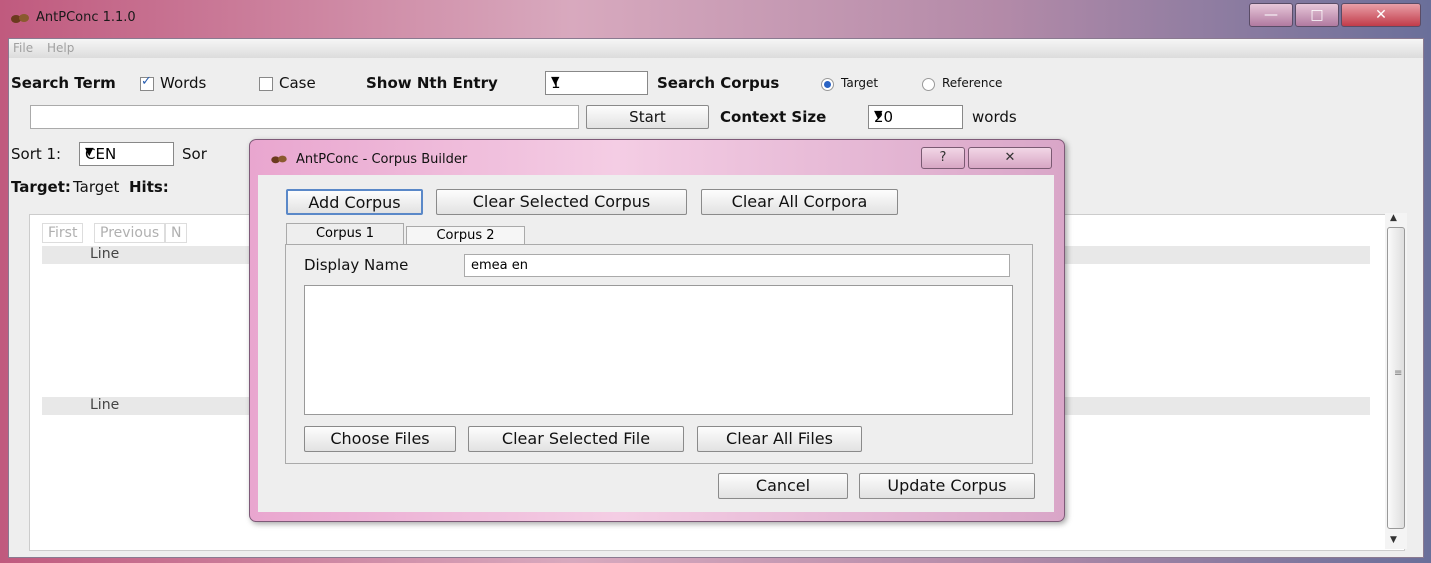 The height and width of the screenshot is (563, 1431). Describe the element at coordinates (266, 84) in the screenshot. I see `case-checkbox` at that location.